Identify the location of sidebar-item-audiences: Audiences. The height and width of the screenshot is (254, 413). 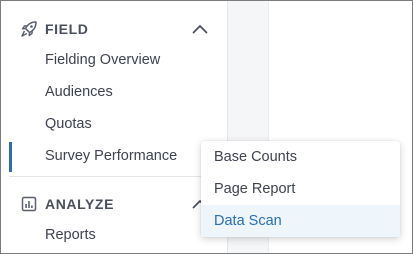
(114, 93).